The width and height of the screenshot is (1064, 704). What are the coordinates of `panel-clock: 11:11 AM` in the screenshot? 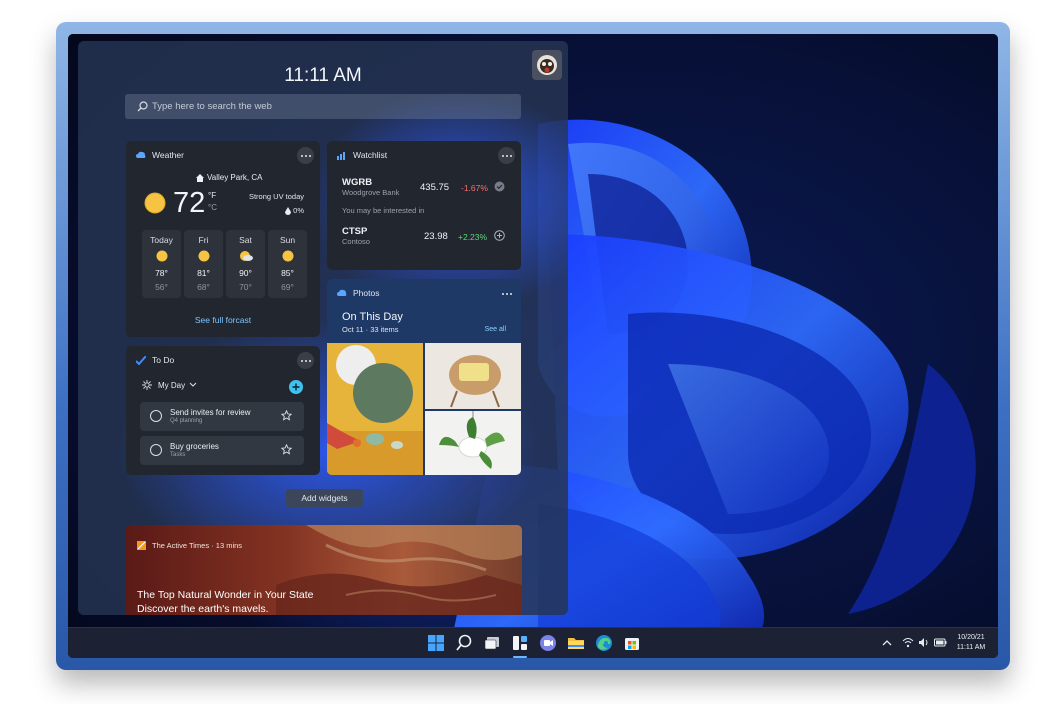 It's located at (323, 75).